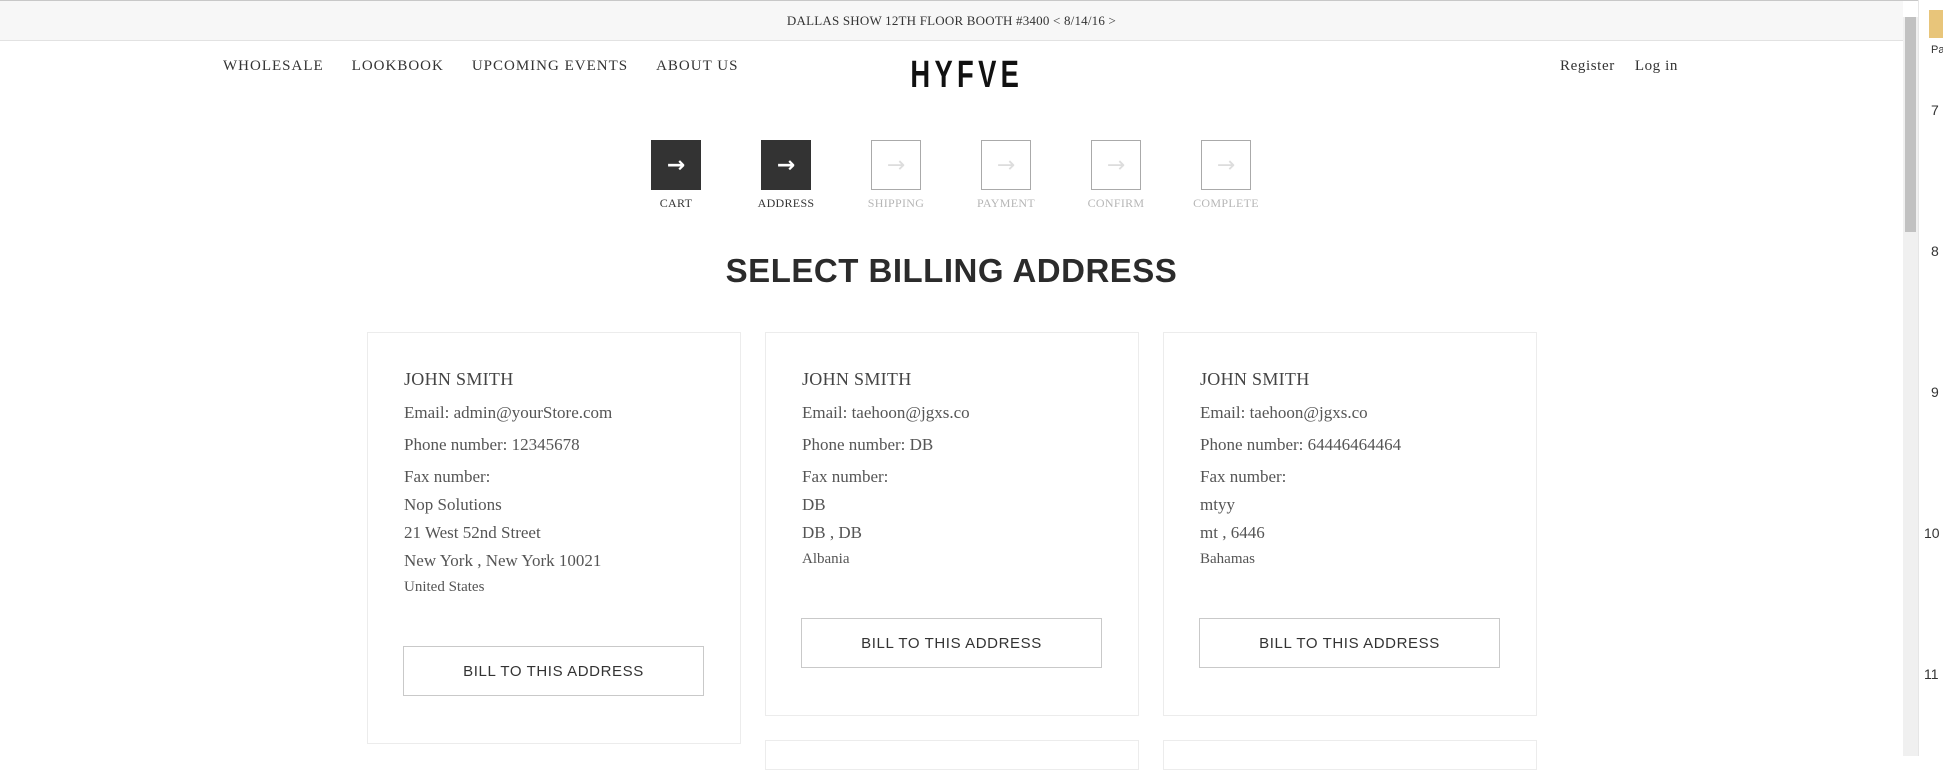  I want to click on line-number: 11, so click(1931, 674).